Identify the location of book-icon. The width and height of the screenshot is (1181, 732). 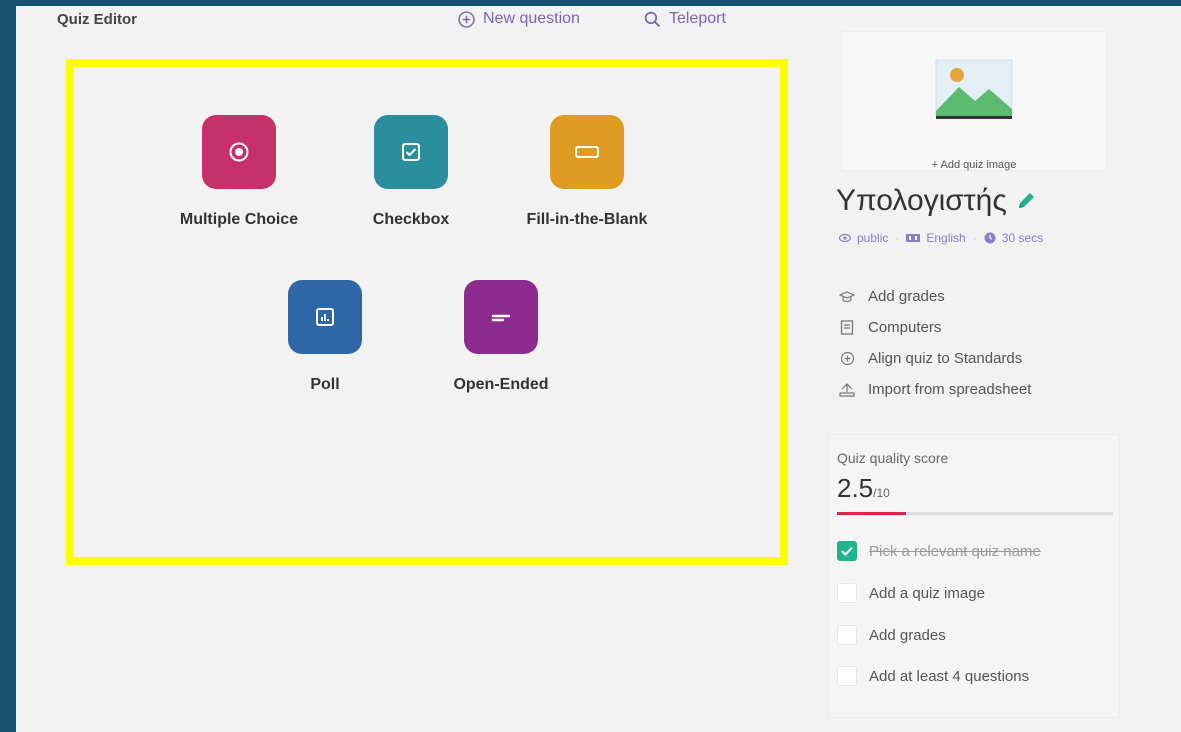
(847, 328).